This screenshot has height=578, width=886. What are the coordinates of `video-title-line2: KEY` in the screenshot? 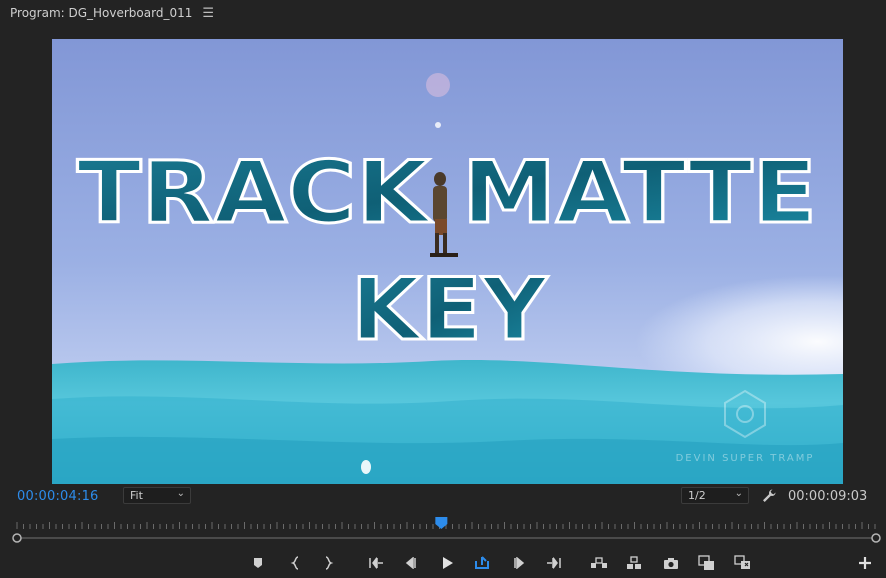 It's located at (450, 310).